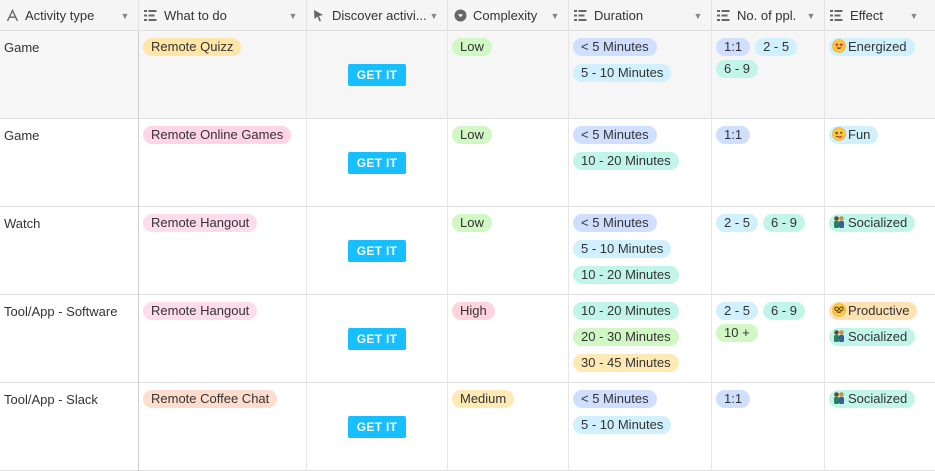 This screenshot has height=471, width=935. I want to click on cursor-icon, so click(319, 16).